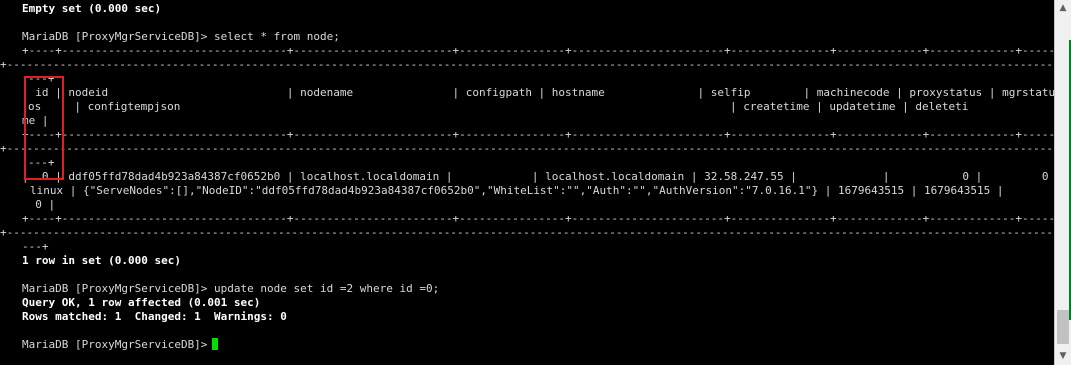 The height and width of the screenshot is (365, 1071). What do you see at coordinates (1063, 8) in the screenshot?
I see `scroll-up-icon: ▲` at bounding box center [1063, 8].